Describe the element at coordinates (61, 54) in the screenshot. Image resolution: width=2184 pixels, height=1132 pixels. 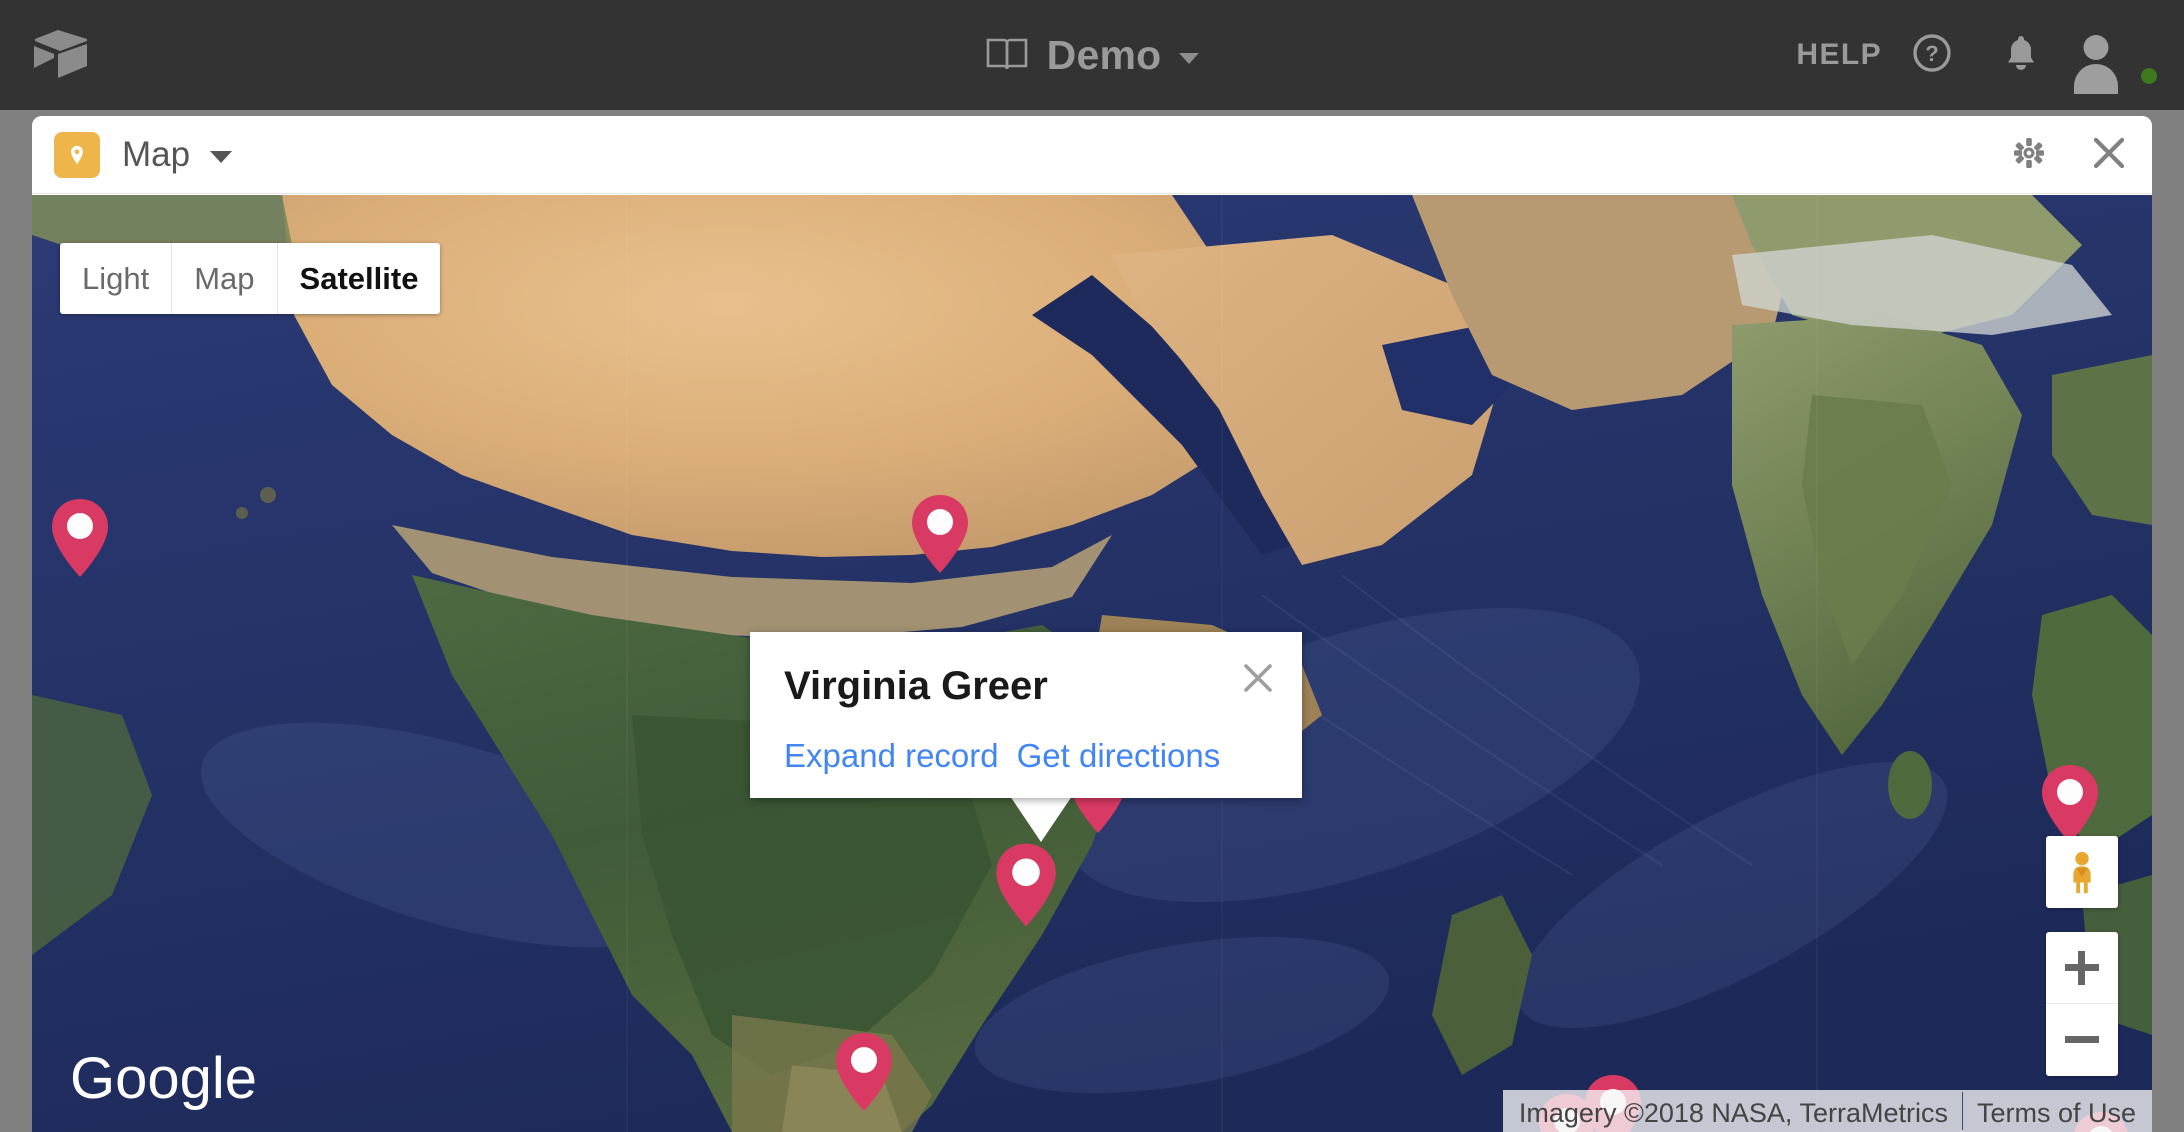
I see `airtable-logo` at that location.